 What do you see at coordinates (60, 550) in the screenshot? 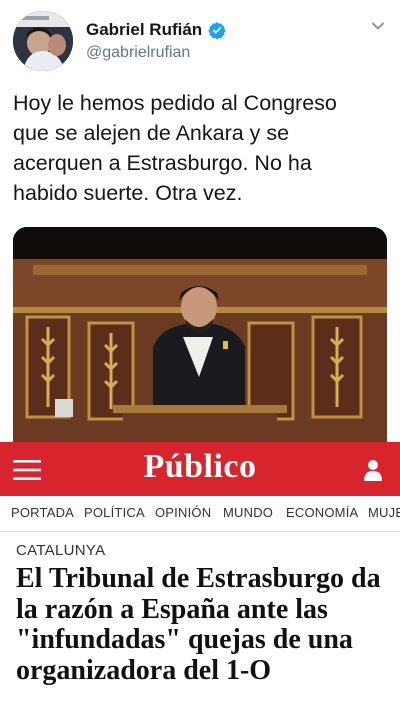
I see `article-section-label: CATALUNYA` at bounding box center [60, 550].